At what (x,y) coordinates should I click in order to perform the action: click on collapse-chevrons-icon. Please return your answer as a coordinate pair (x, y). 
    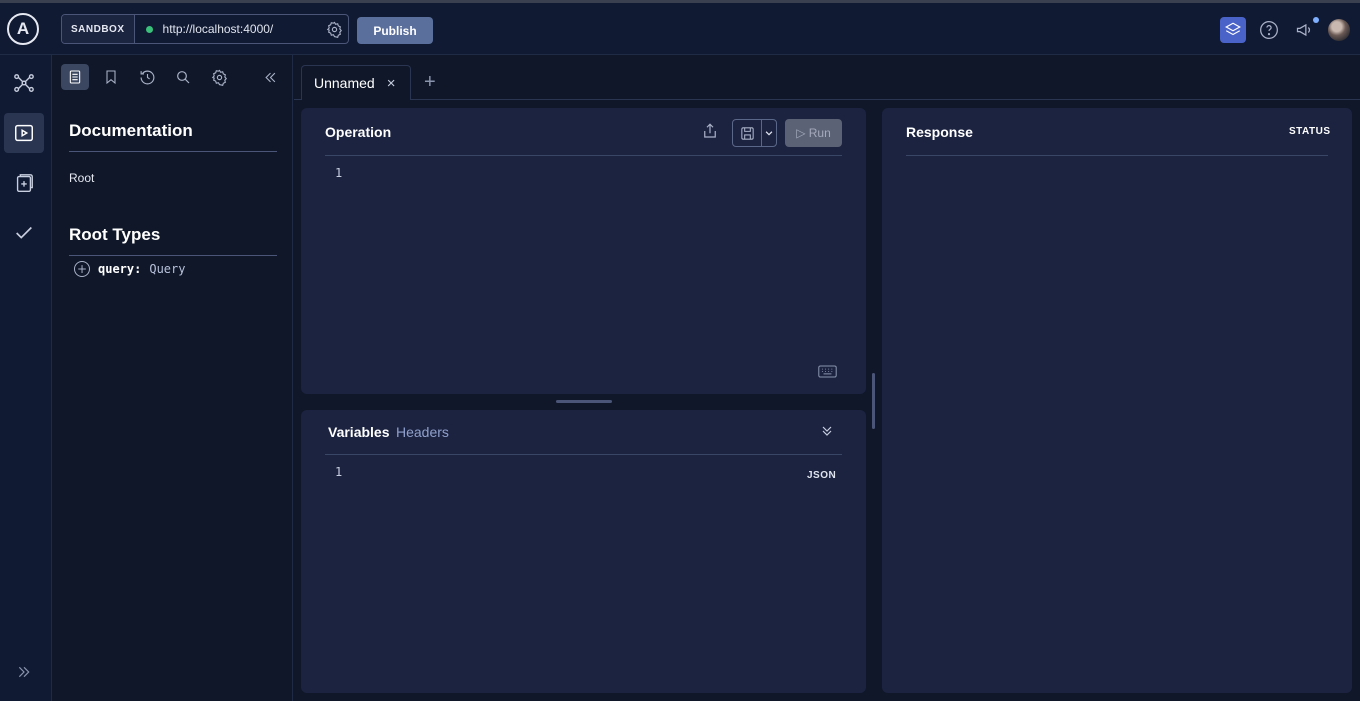
    Looking at the image, I should click on (269, 77).